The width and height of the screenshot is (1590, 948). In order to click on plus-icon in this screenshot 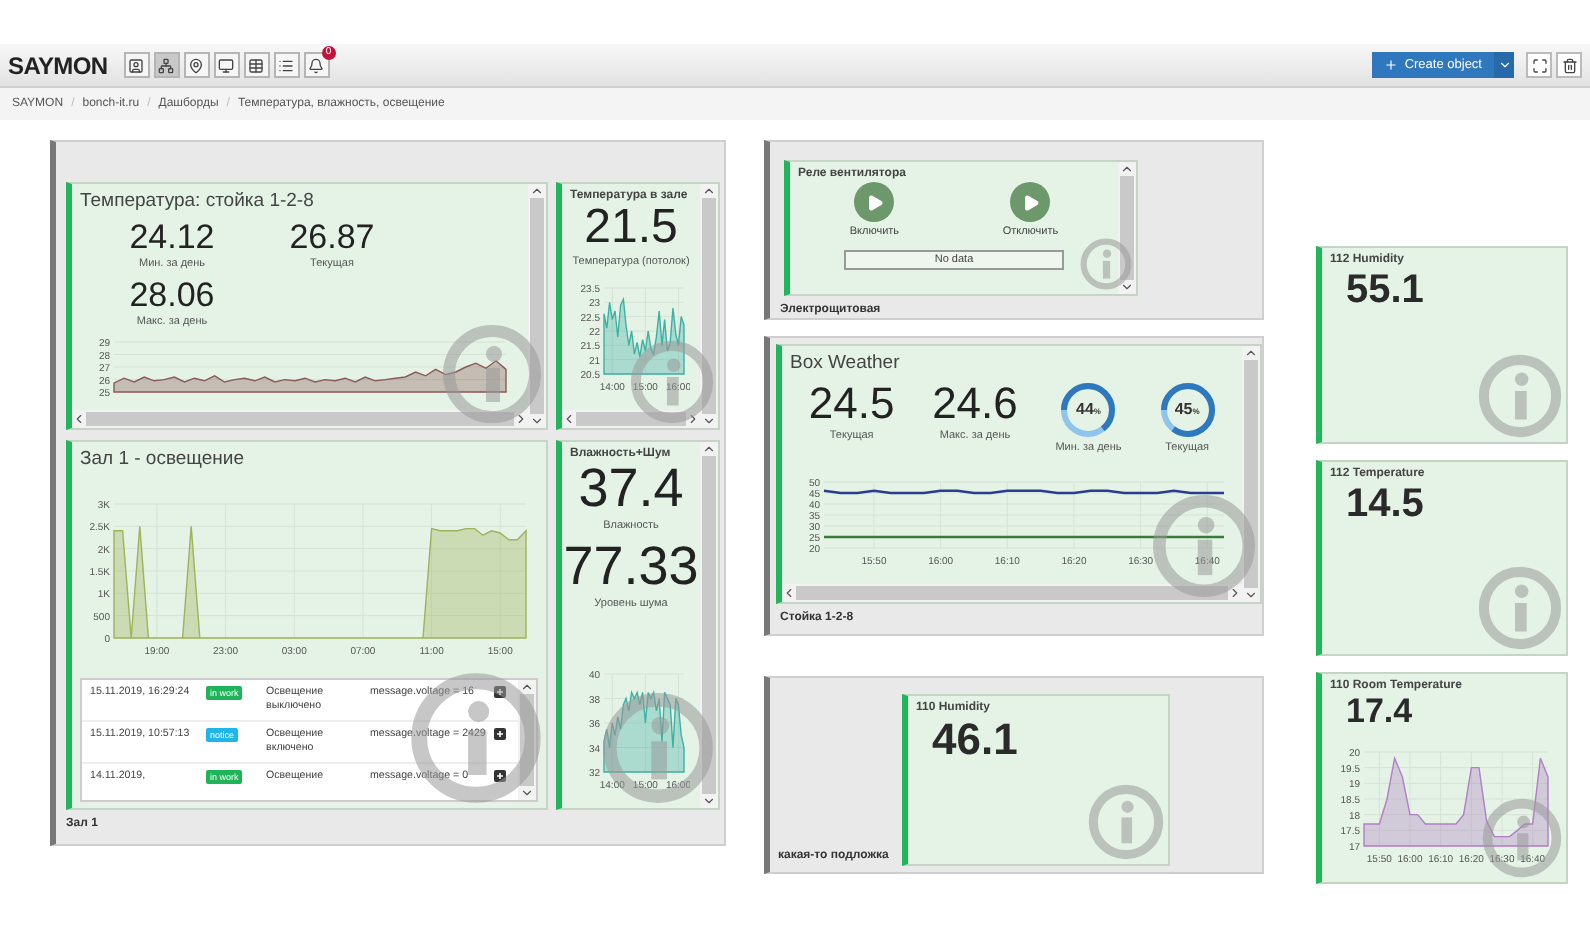, I will do `click(1391, 65)`.